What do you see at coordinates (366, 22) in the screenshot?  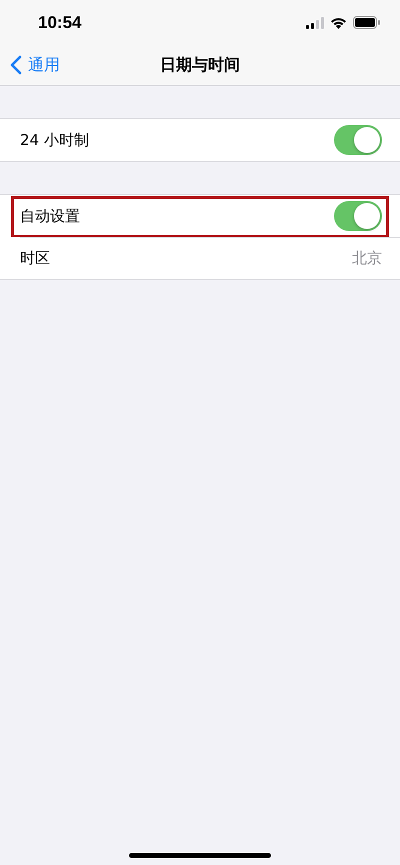 I see `battery-icon` at bounding box center [366, 22].